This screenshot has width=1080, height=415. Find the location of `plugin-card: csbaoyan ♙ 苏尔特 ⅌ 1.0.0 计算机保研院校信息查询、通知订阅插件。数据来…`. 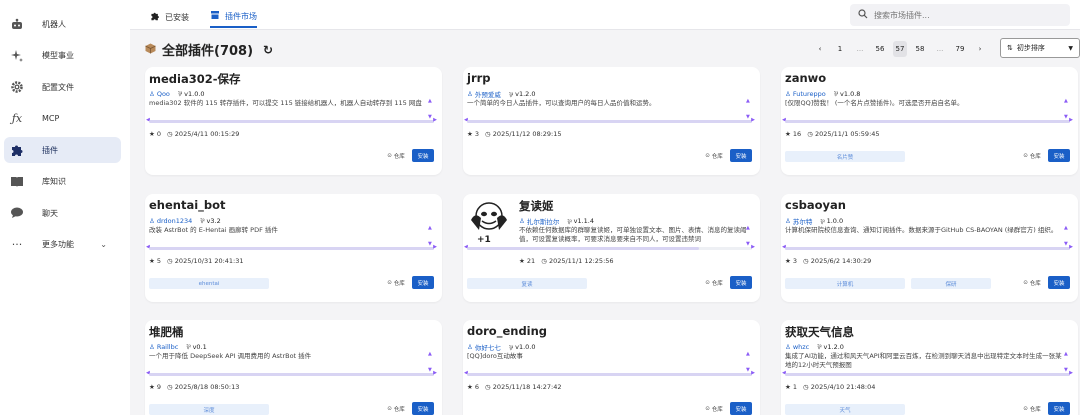

plugin-card: csbaoyan ♙ 苏尔特 ⅌ 1.0.0 计算机保研院校信息查询、通知订阅插件。数据来… is located at coordinates (929, 248).